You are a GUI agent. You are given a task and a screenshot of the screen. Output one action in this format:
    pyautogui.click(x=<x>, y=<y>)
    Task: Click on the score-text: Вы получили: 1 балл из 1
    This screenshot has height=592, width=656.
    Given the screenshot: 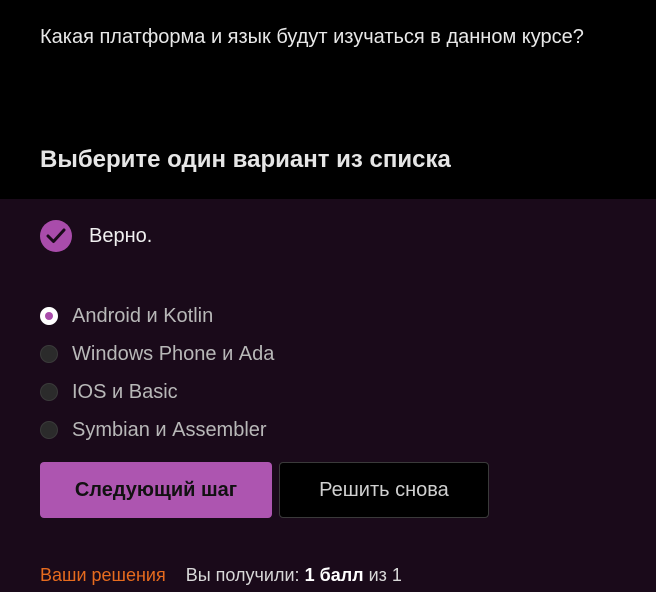 What is the action you would take?
    pyautogui.click(x=294, y=575)
    